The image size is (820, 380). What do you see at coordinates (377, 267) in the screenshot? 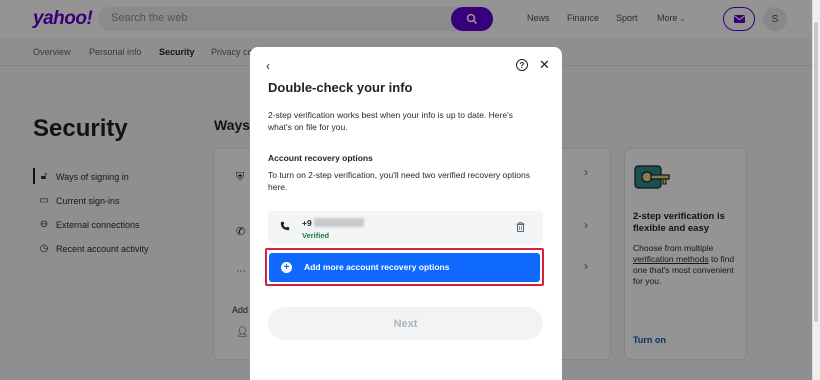
I see `add-recovery-options-label: Add more account recovery options` at bounding box center [377, 267].